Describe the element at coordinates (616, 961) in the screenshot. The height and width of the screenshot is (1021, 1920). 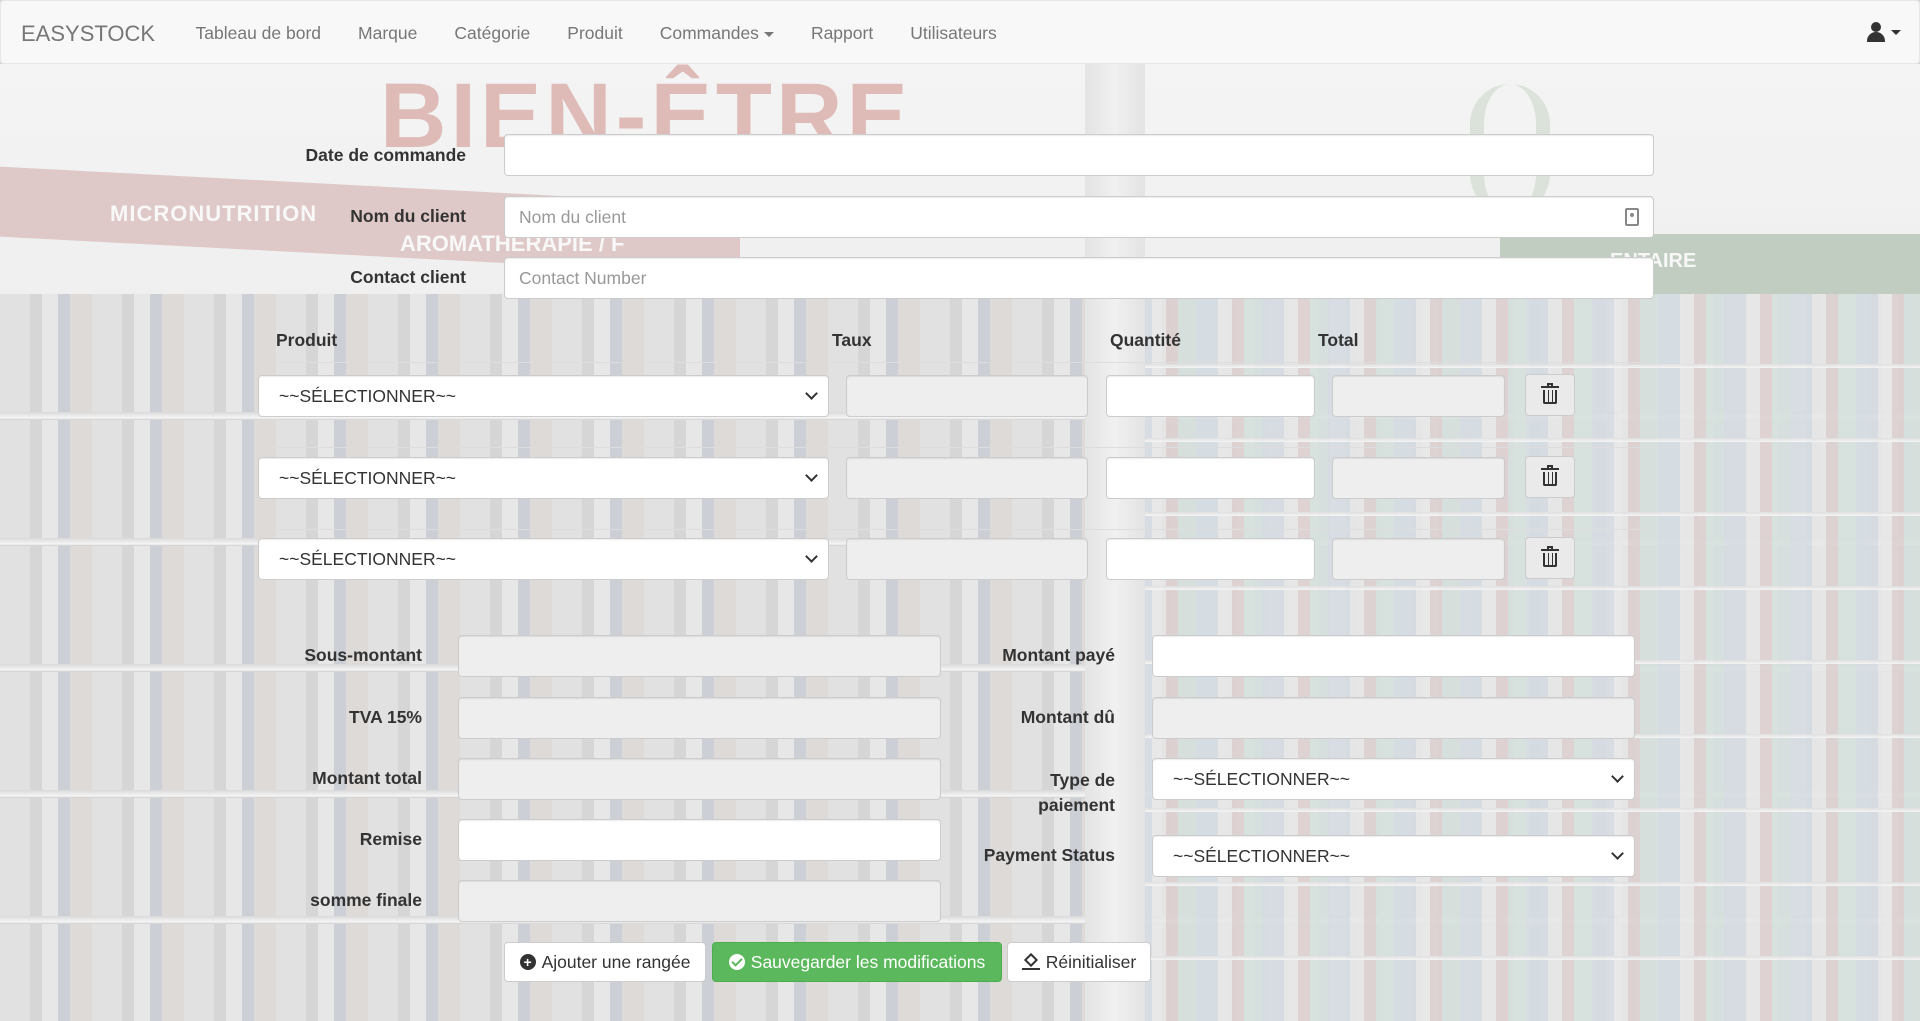
I see `add-row-label: Ajouter une rangée` at that location.